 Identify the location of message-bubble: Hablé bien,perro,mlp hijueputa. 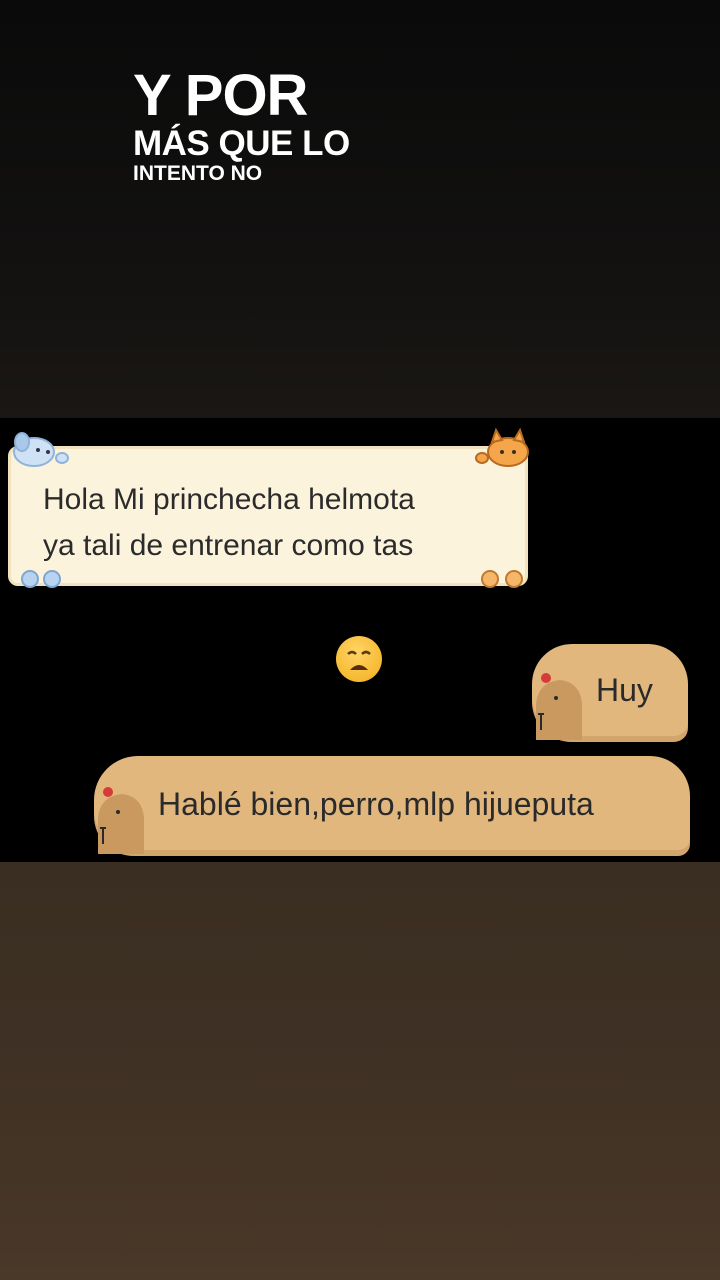
(392, 806).